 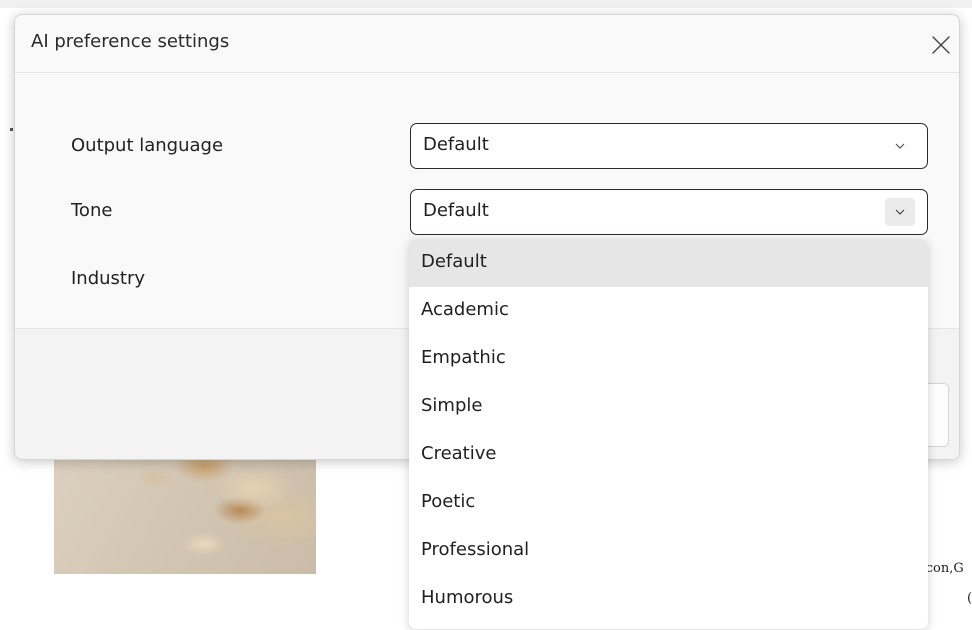 I want to click on background-mark, so click(x=11, y=129).